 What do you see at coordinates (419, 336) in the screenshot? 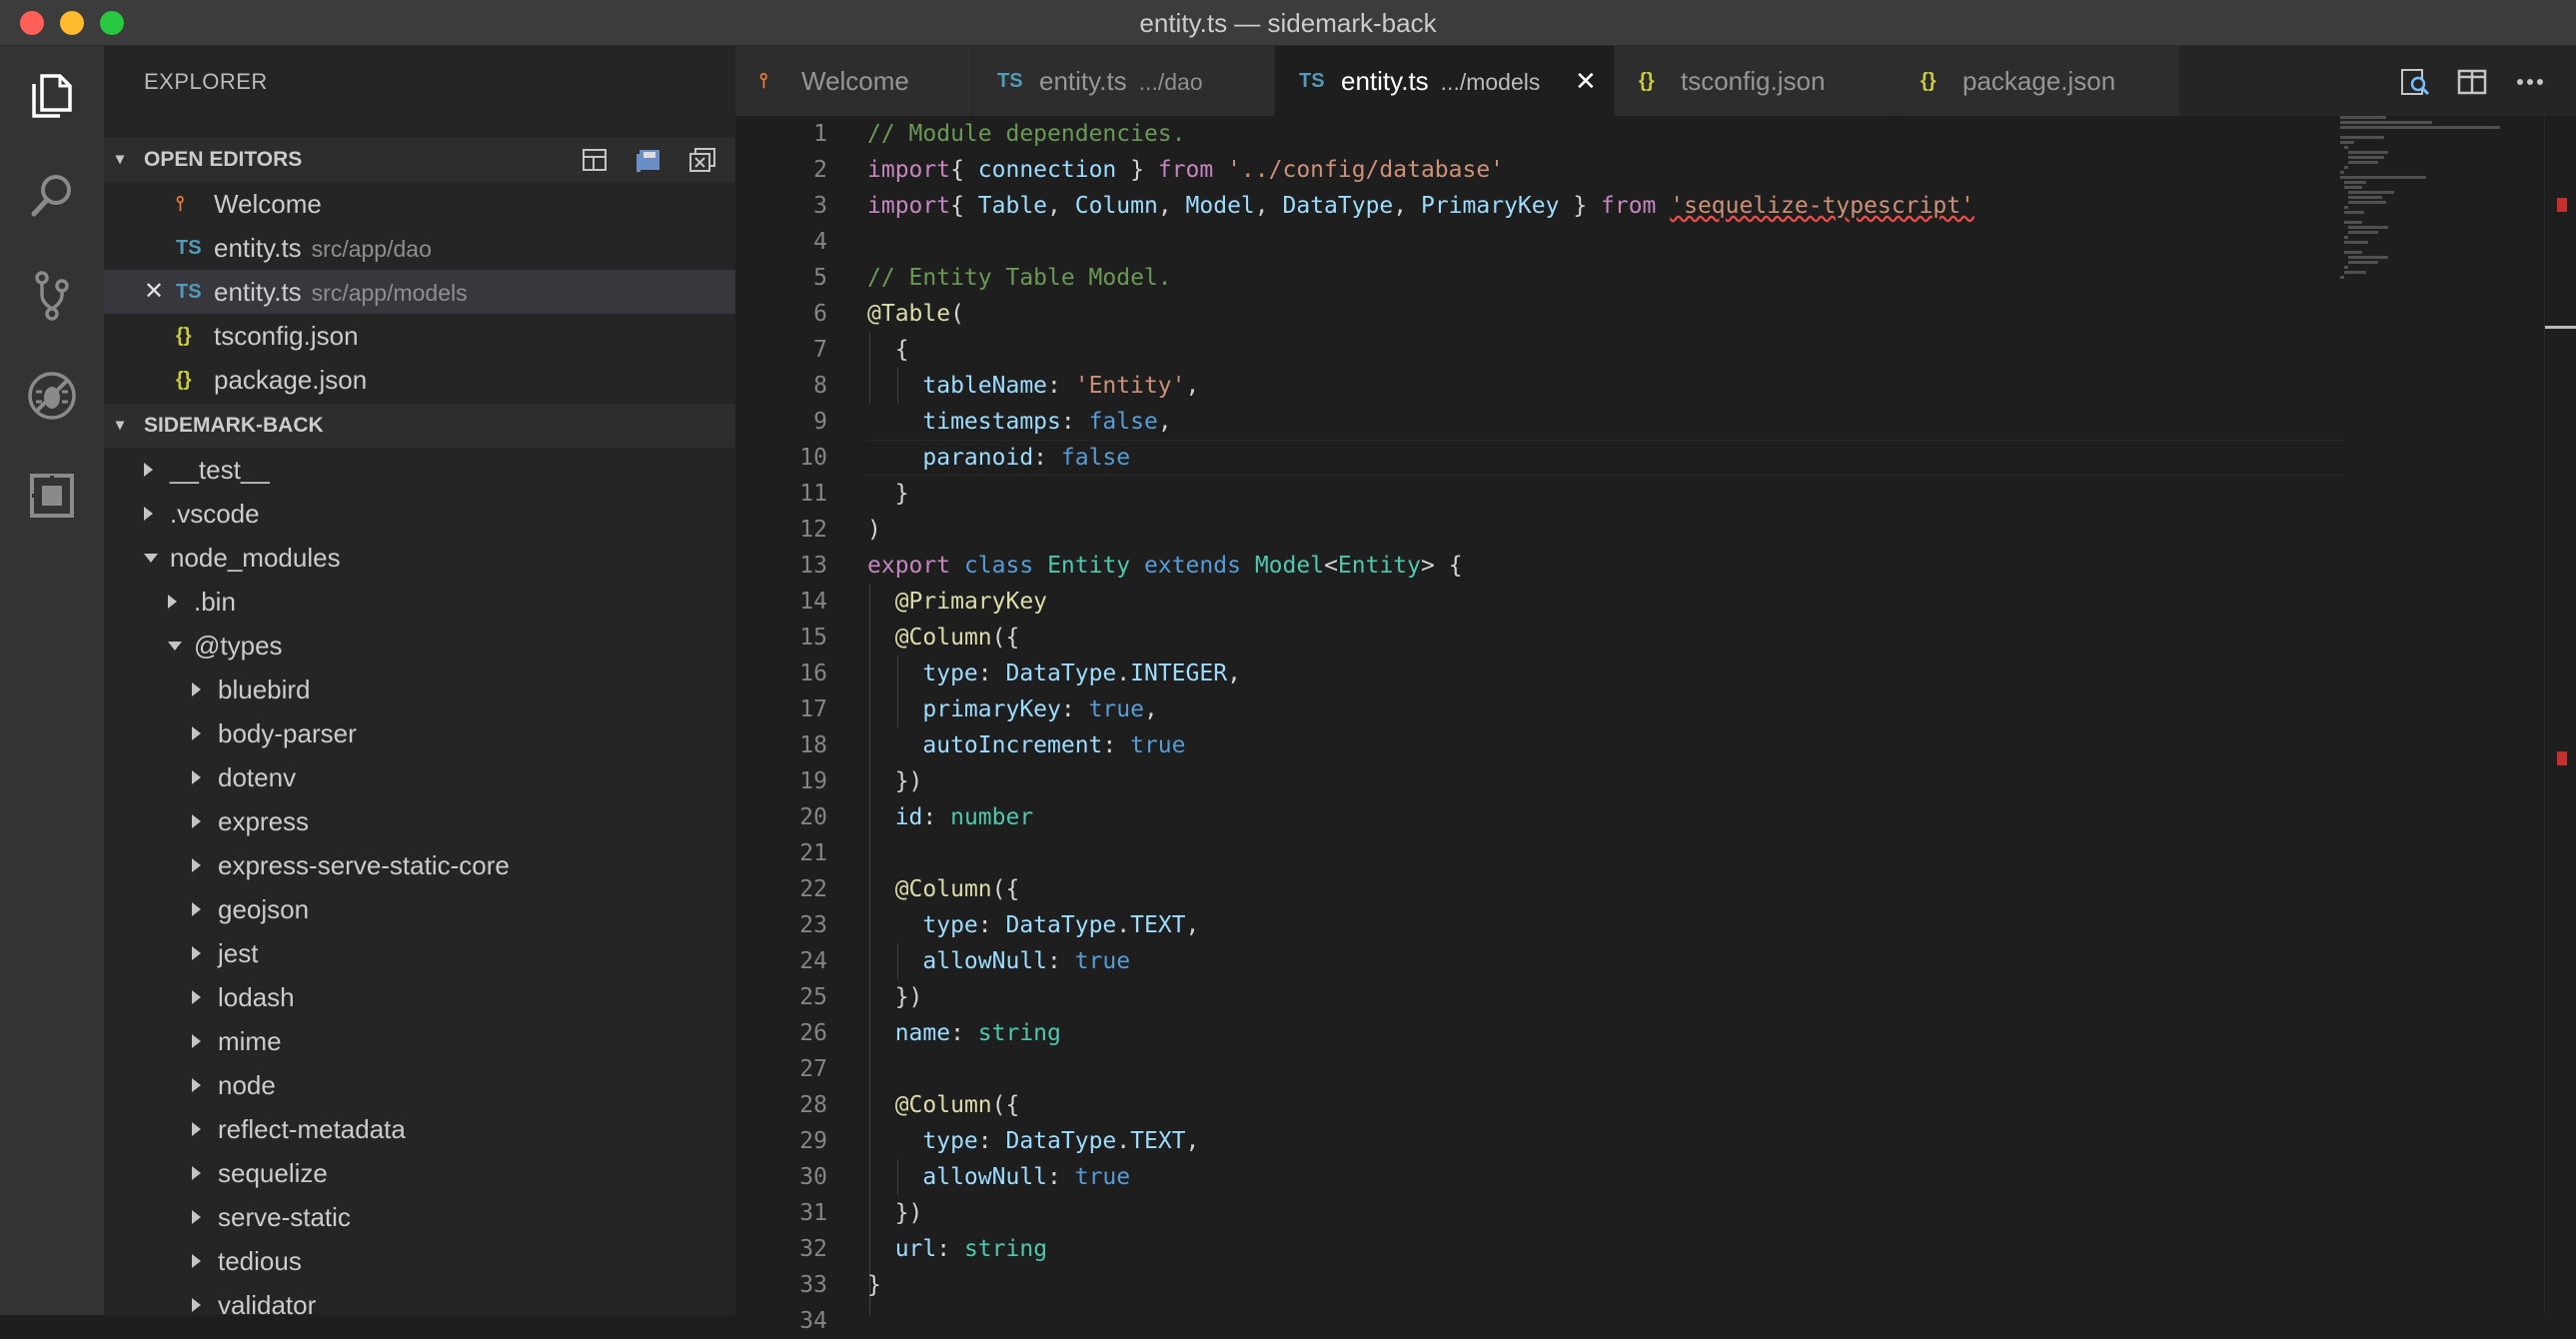
I see `open-editor-item: {} tsconfig.json` at bounding box center [419, 336].